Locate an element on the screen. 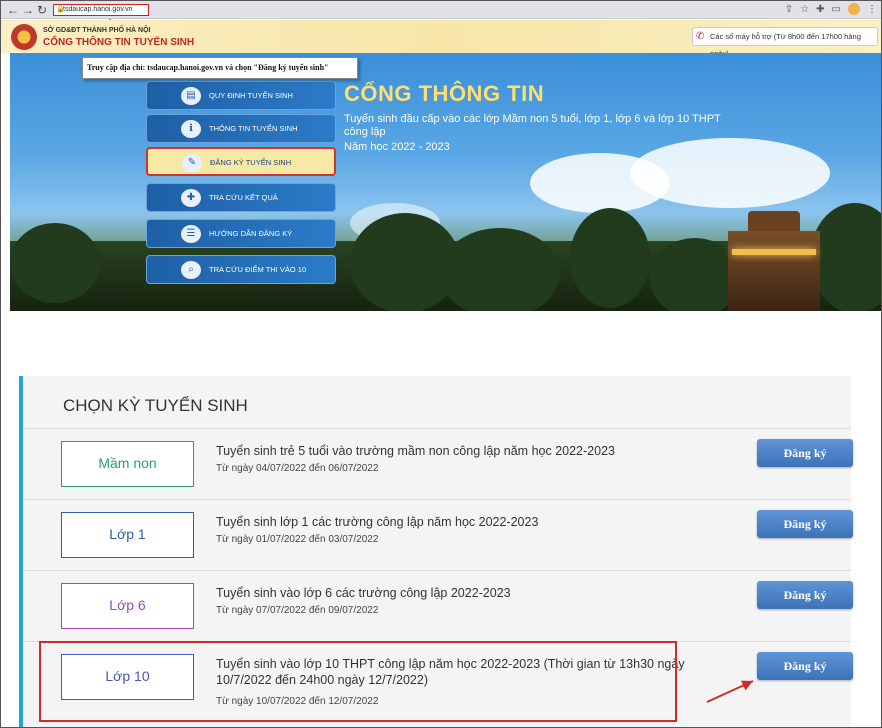 The width and height of the screenshot is (882, 728). menu-tra-cuu-ket-qua: ✚ TRA CỨU KẾT QUẢ is located at coordinates (241, 197).